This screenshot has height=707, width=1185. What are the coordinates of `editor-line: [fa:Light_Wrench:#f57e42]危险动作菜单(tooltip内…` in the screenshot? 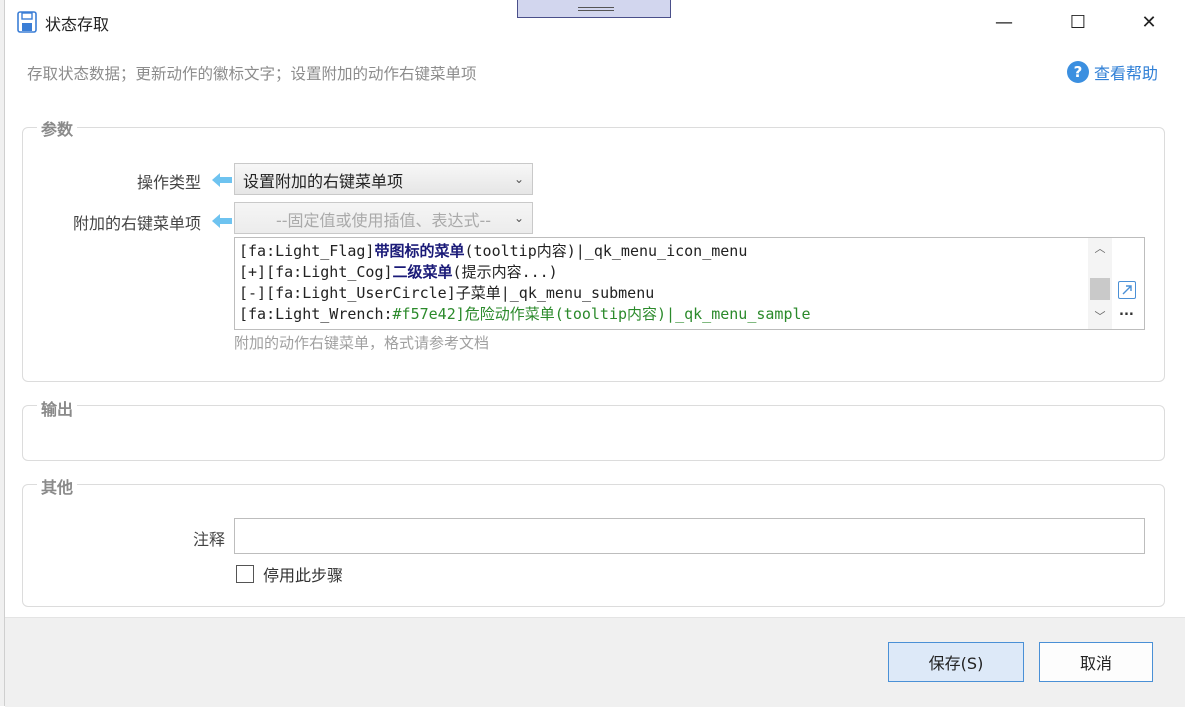 It's located at (525, 314).